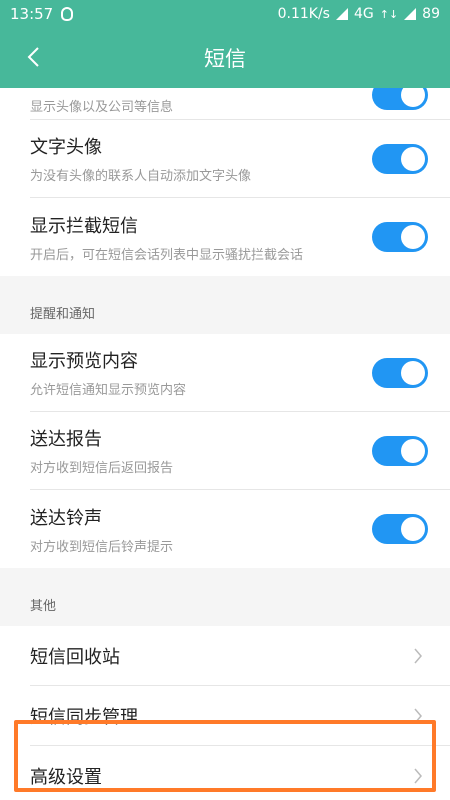 The width and height of the screenshot is (450, 800). Describe the element at coordinates (363, 14) in the screenshot. I see `network-type: 4G` at that location.